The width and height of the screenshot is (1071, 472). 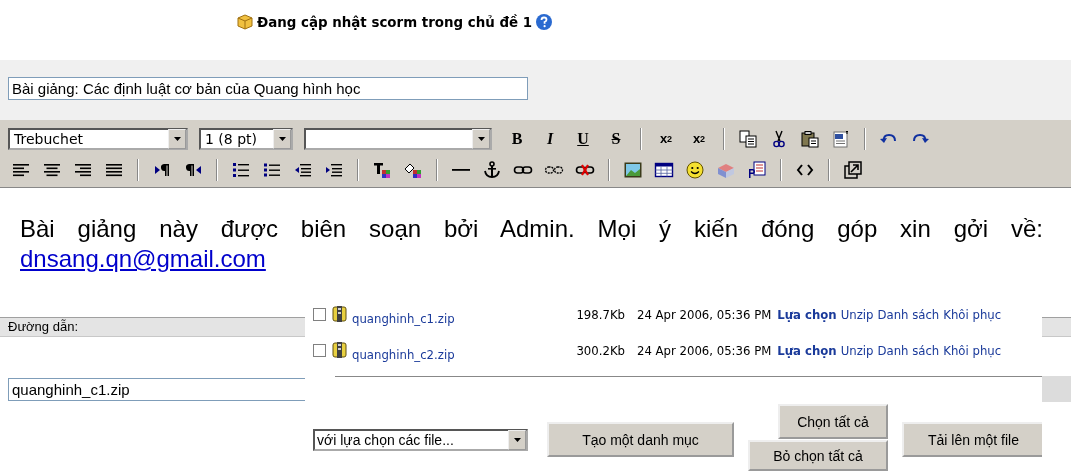 I want to click on help-icon, so click(x=544, y=22).